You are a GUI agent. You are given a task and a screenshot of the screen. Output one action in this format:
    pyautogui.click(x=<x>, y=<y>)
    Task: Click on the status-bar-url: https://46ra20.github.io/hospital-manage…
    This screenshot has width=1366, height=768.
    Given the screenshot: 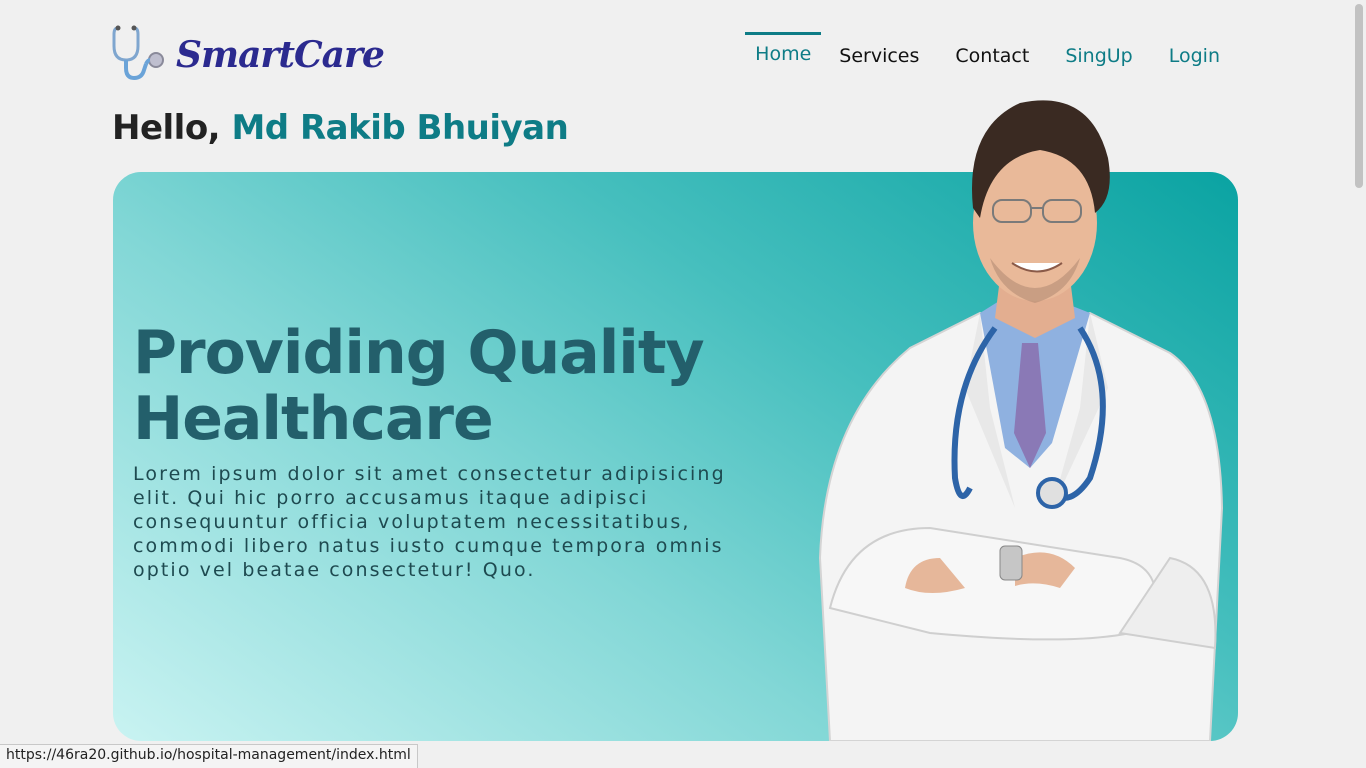 What is the action you would take?
    pyautogui.click(x=209, y=756)
    